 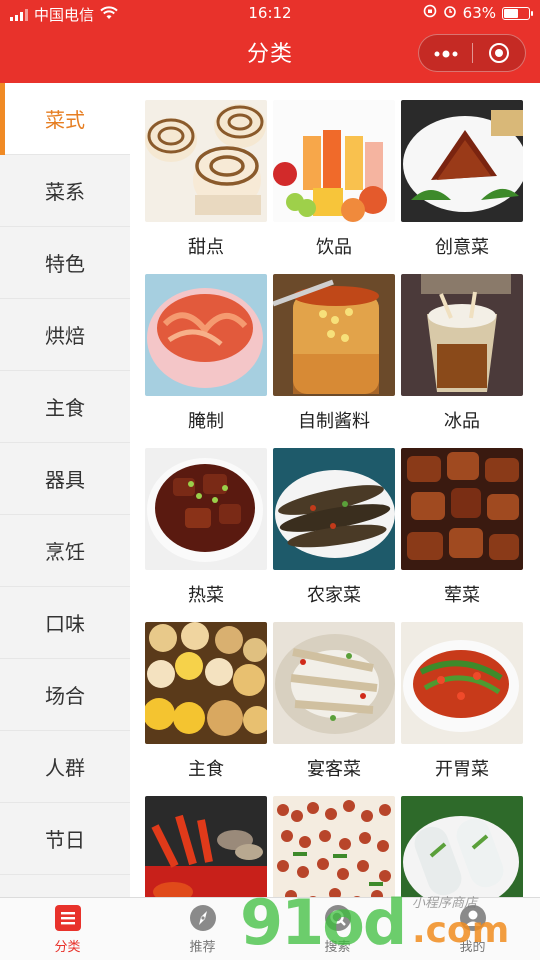 I want to click on status-bar: 中国电信 16:12 63%, so click(x=270, y=14).